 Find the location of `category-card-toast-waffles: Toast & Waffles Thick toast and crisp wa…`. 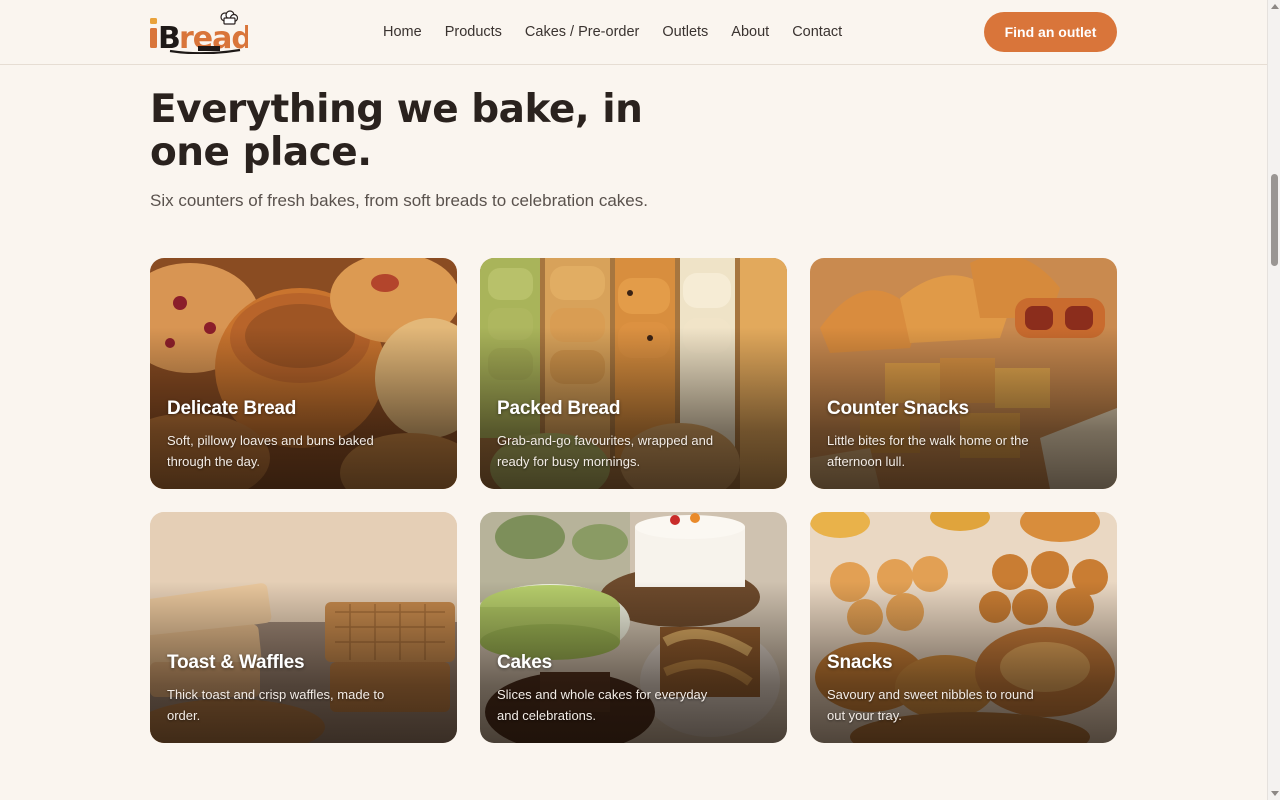

category-card-toast-waffles: Toast & Waffles Thick toast and crisp wa… is located at coordinates (303, 627).